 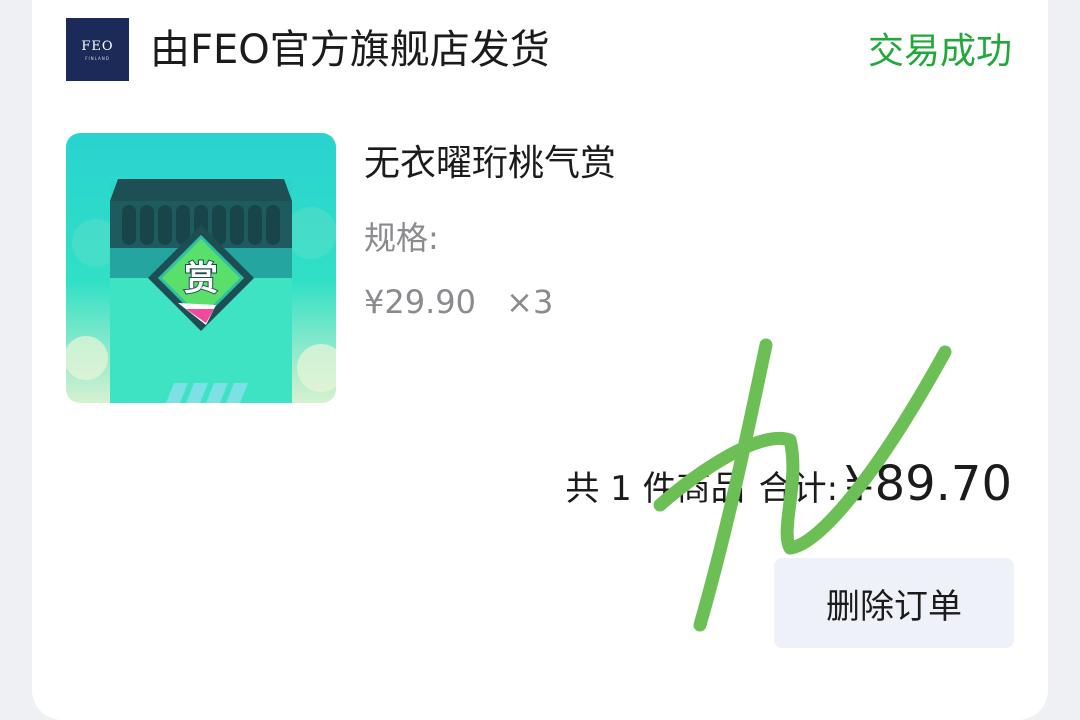 I want to click on product-thumbnail: 赏, so click(x=201, y=268).